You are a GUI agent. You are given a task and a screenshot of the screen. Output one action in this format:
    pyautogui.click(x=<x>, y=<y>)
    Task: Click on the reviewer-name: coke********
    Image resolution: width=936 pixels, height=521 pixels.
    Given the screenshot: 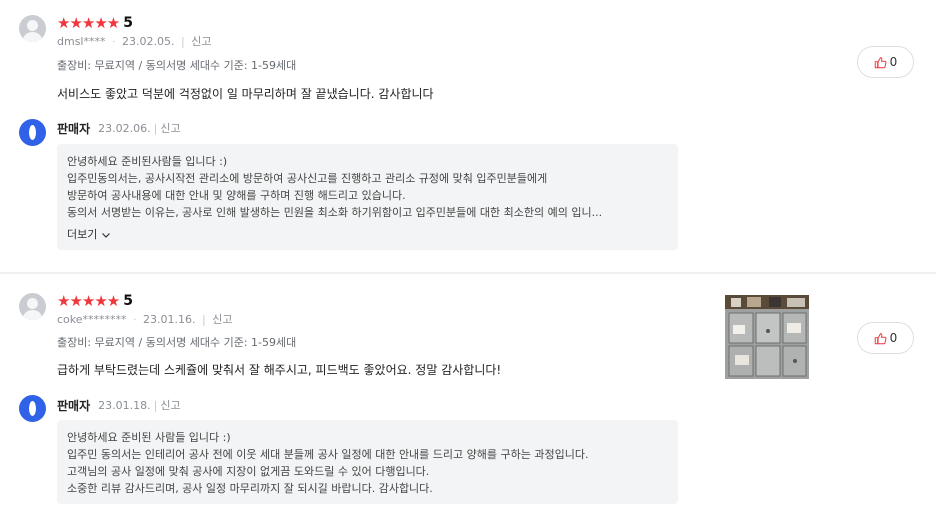 What is the action you would take?
    pyautogui.click(x=92, y=319)
    